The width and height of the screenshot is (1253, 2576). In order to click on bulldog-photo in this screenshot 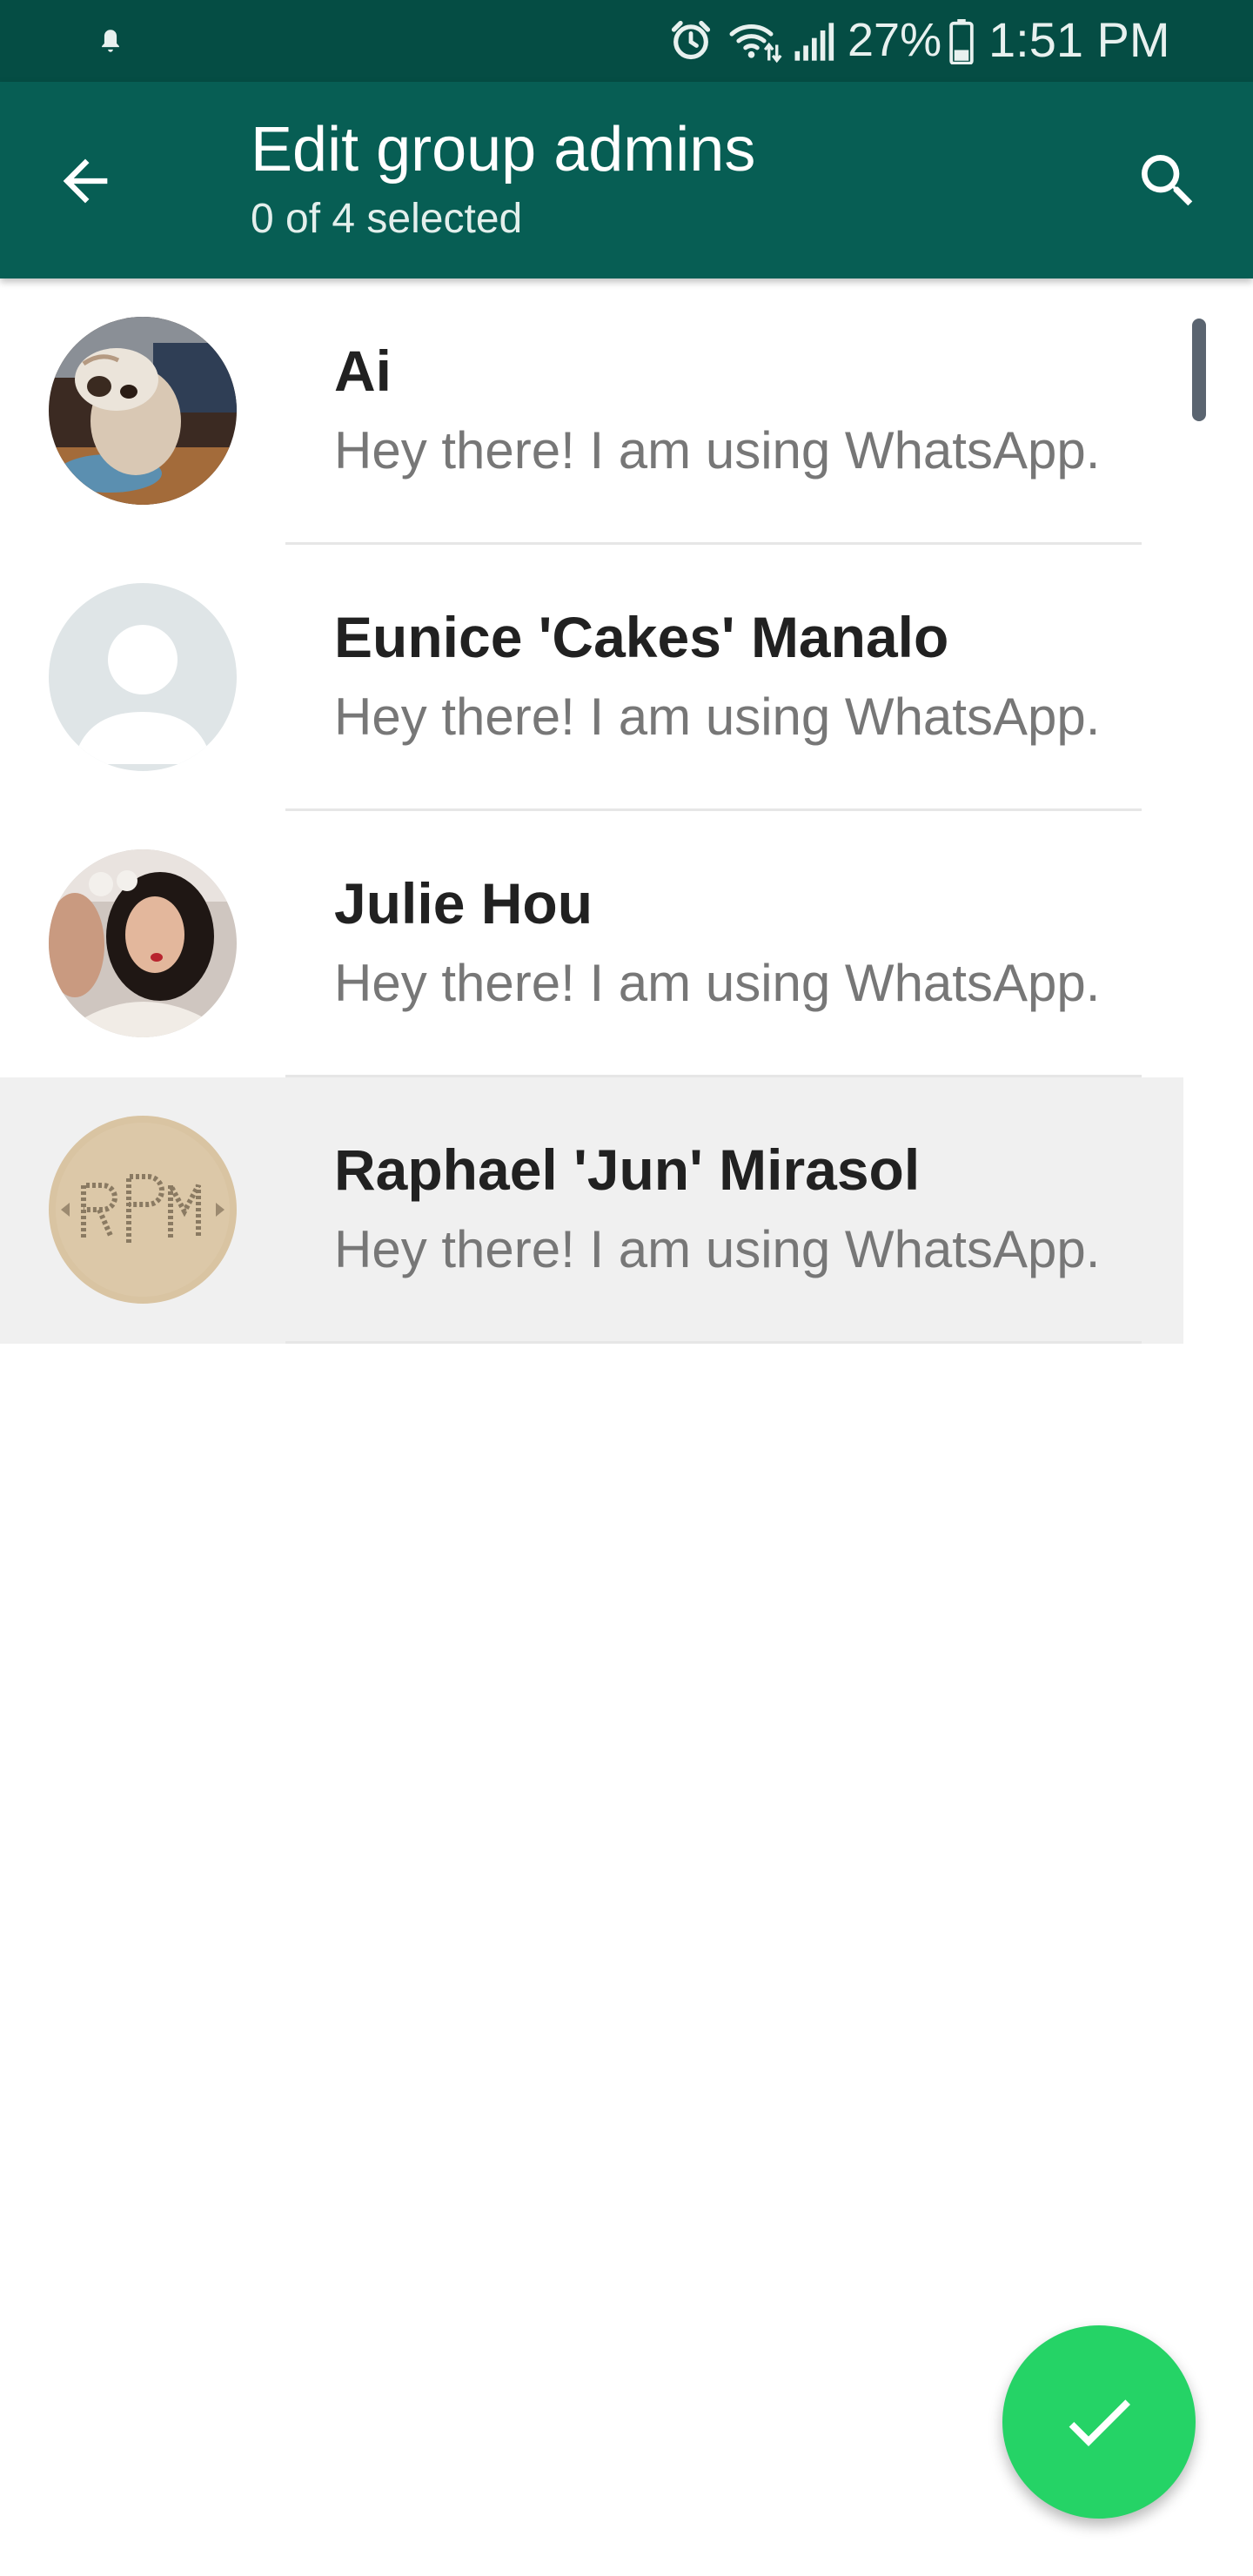, I will do `click(143, 411)`.